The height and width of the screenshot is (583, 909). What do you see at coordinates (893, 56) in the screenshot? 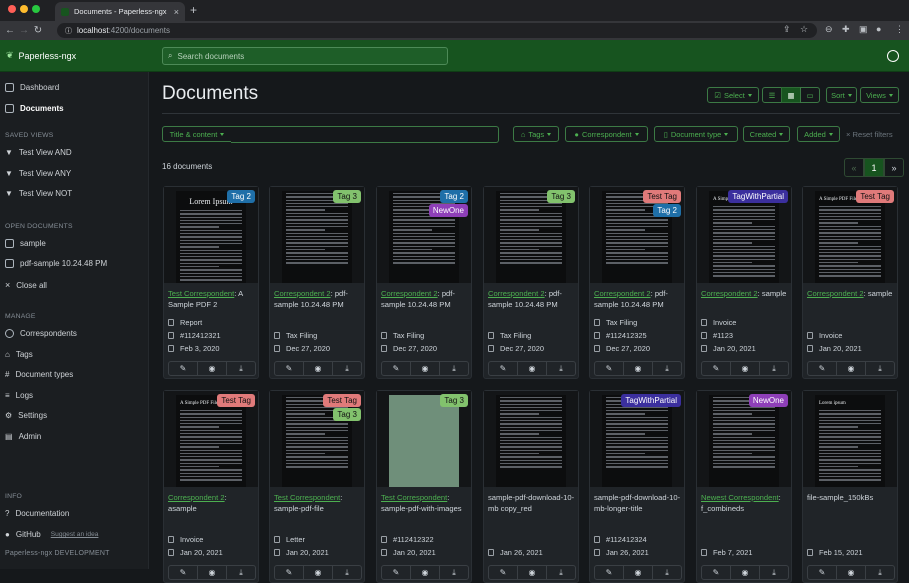
I see `user-menu-icon` at bounding box center [893, 56].